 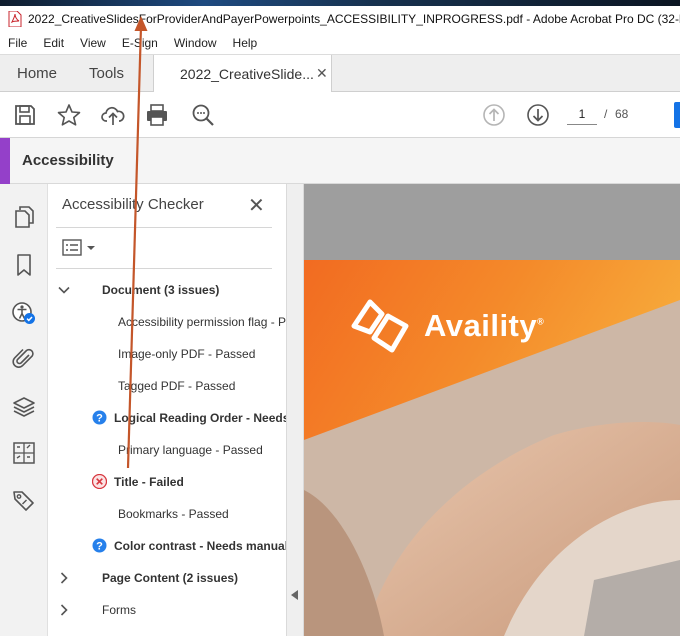 I want to click on checker-tree-row: Forms, so click(x=167, y=610).